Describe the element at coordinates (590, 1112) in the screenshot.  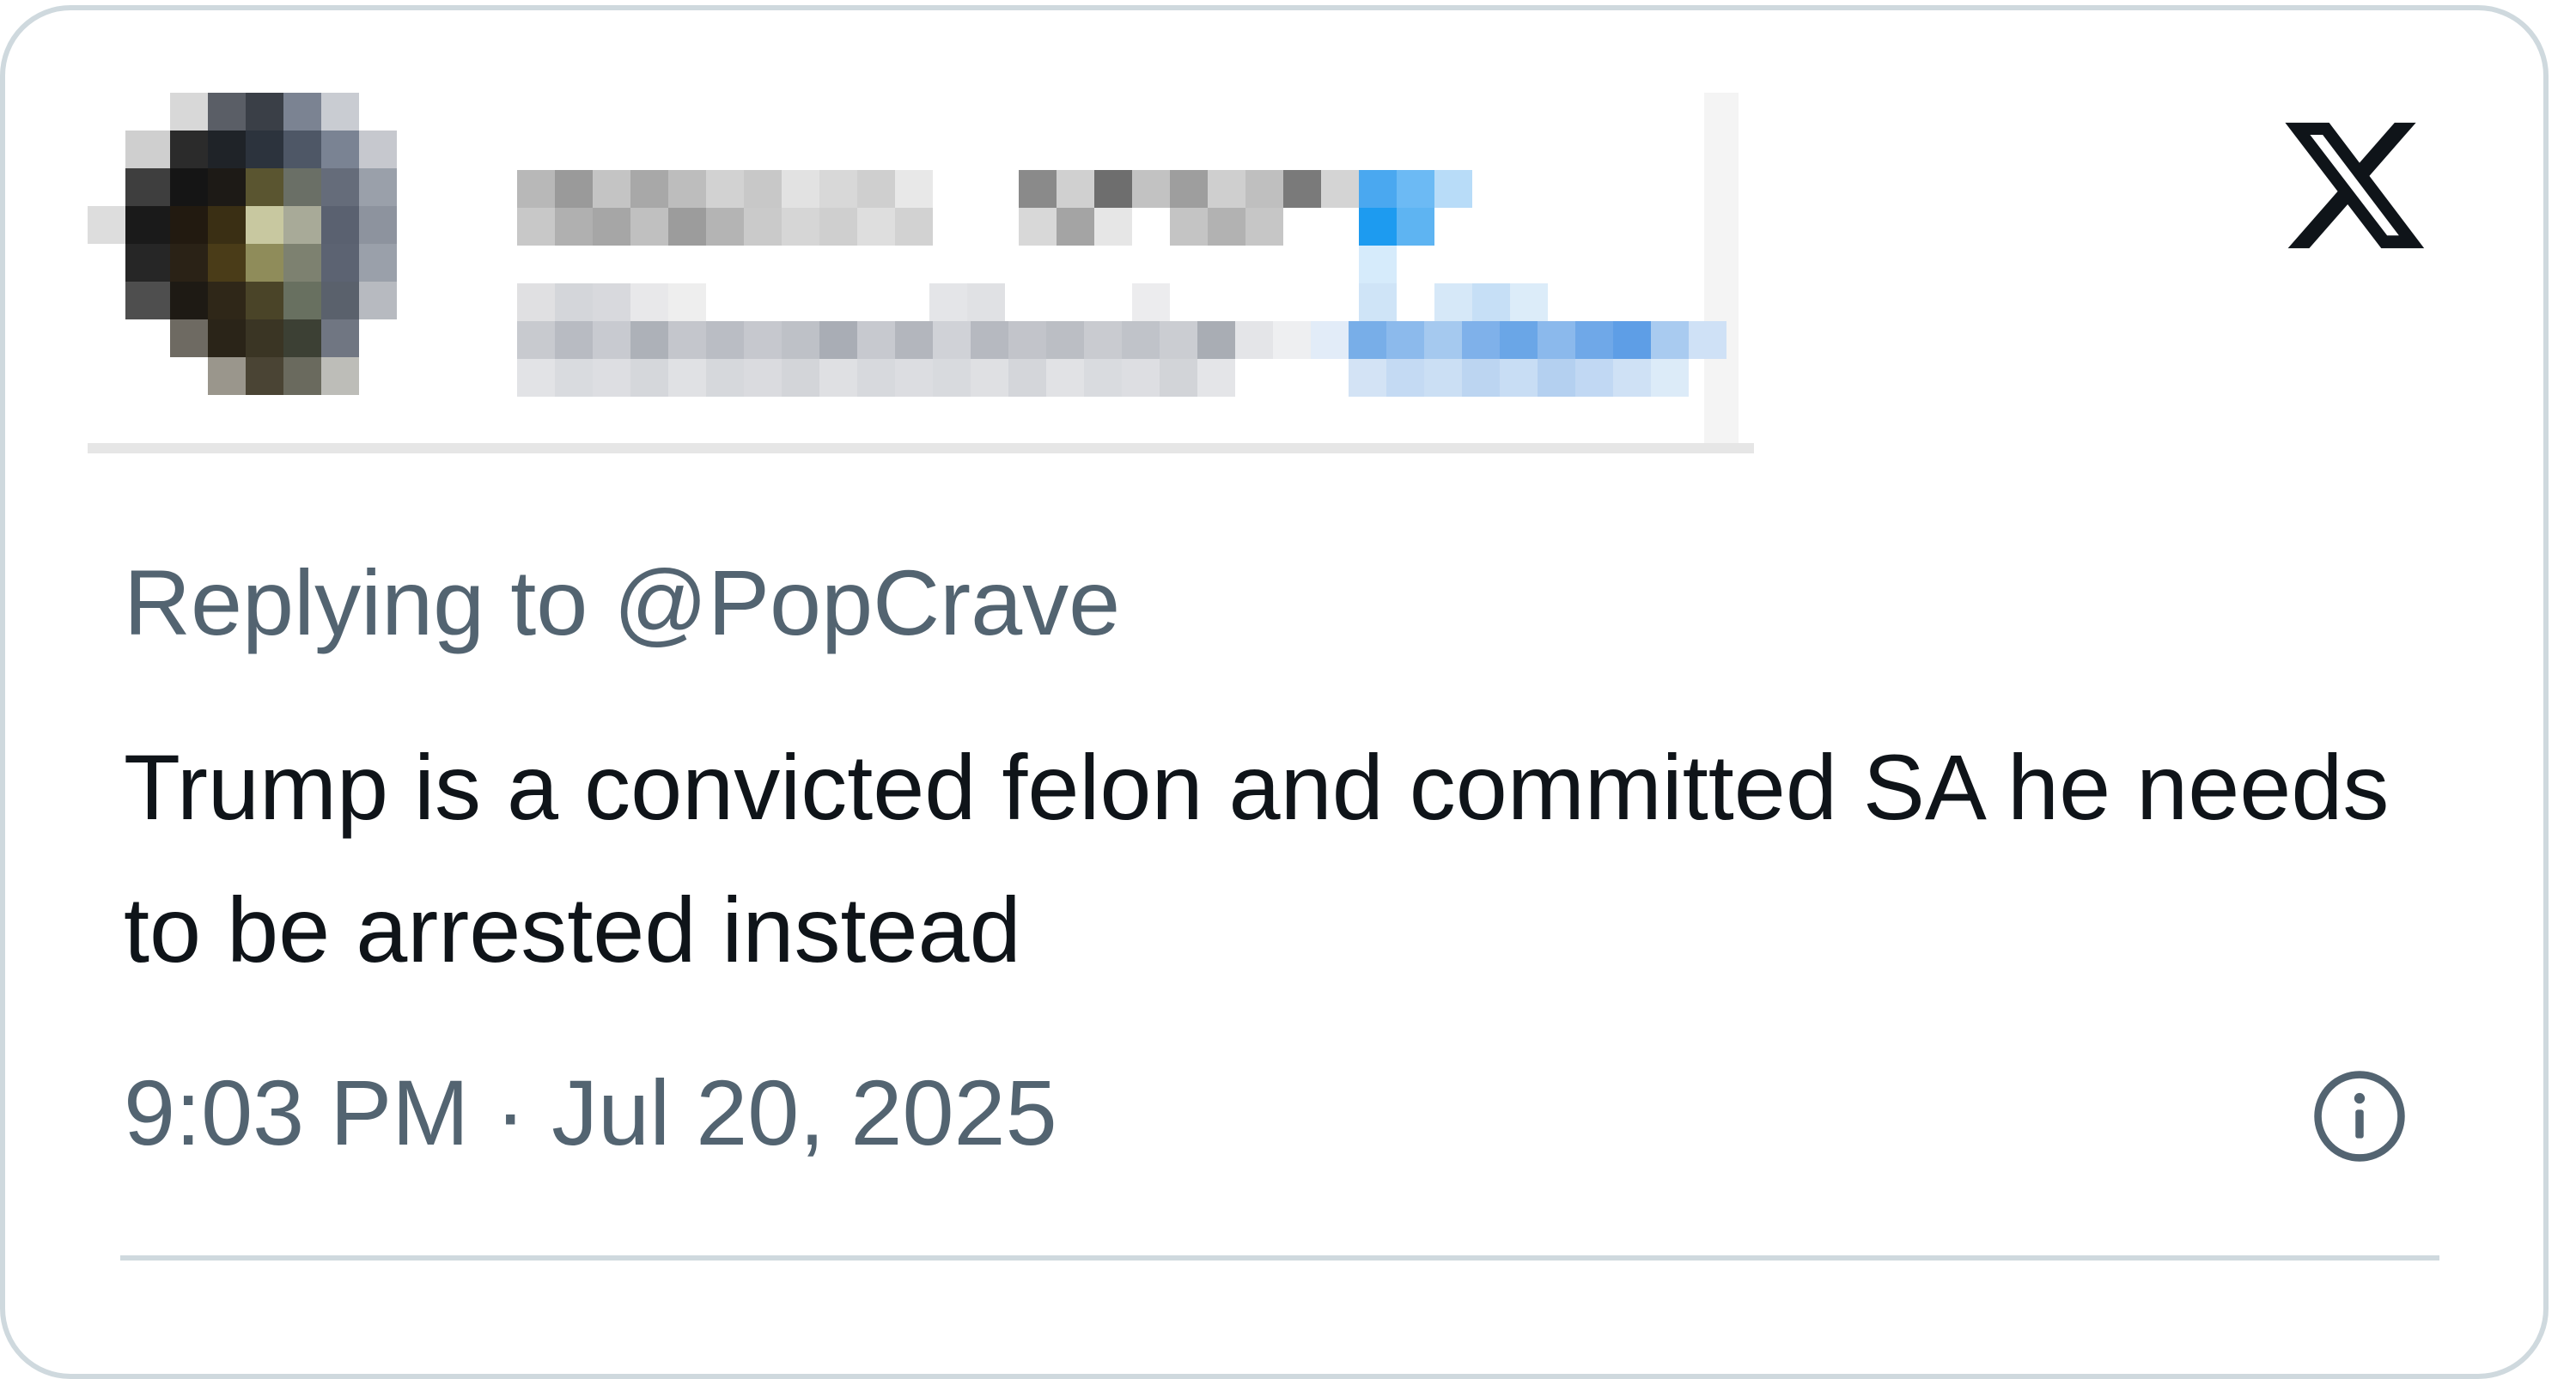
I see `tweet-timestamp: 9:03 PM · Jul 20, 2025` at that location.